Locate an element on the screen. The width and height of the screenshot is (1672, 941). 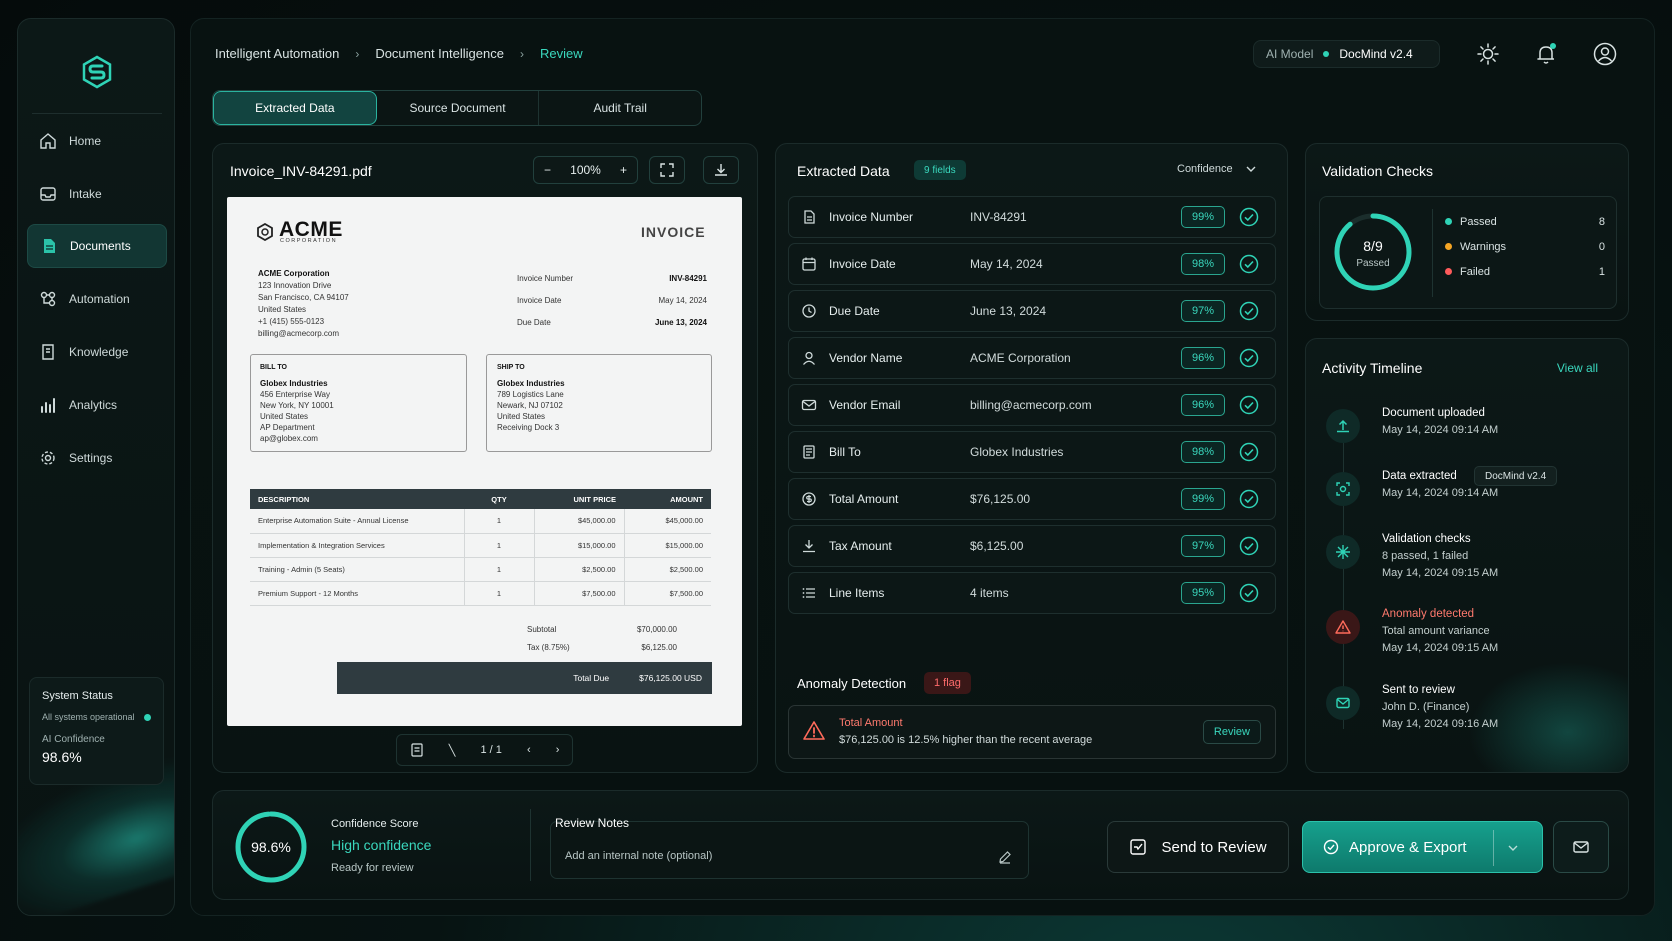
subtotal-label: Subtotal is located at coordinates (542, 629).